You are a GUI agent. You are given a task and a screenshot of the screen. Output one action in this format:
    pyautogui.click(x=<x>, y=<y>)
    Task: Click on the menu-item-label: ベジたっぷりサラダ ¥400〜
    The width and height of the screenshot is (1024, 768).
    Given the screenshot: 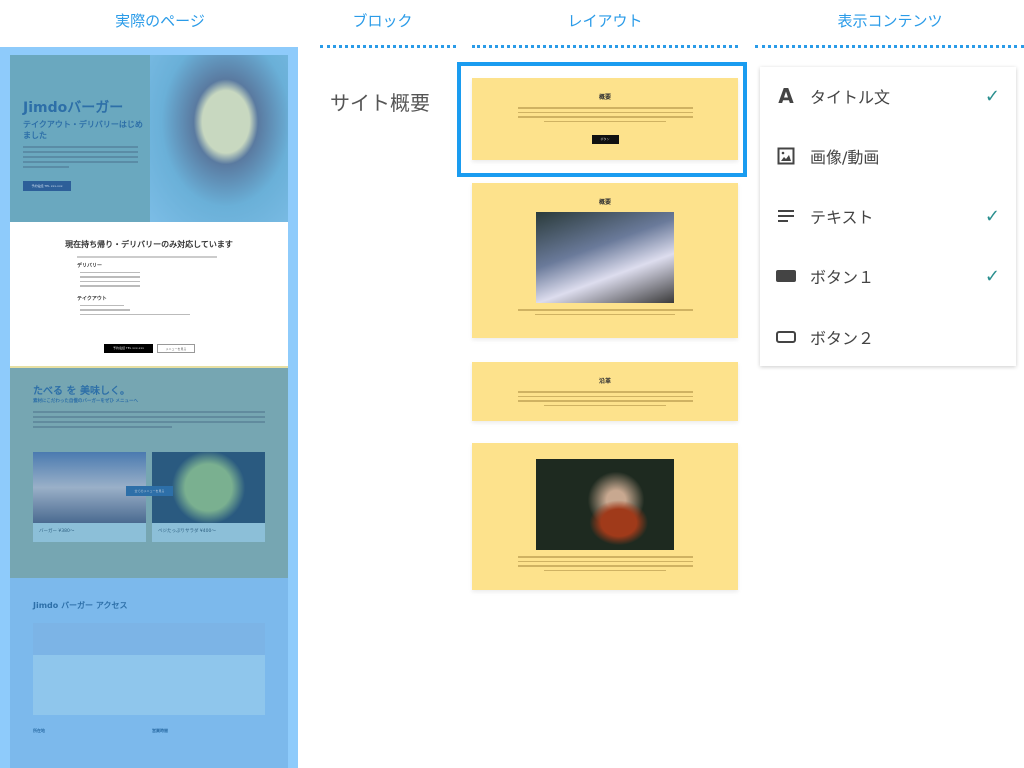 What is the action you would take?
    pyautogui.click(x=187, y=531)
    